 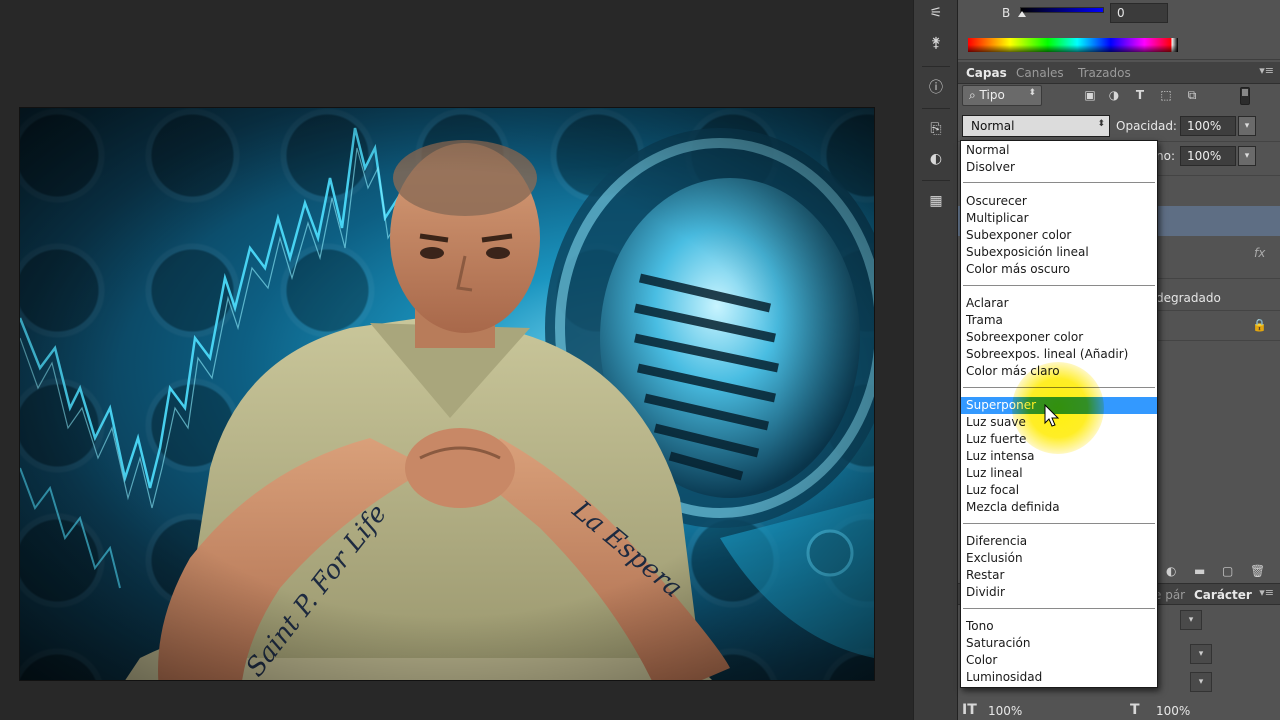 What do you see at coordinates (1259, 253) in the screenshot?
I see `fx-icon: fx` at bounding box center [1259, 253].